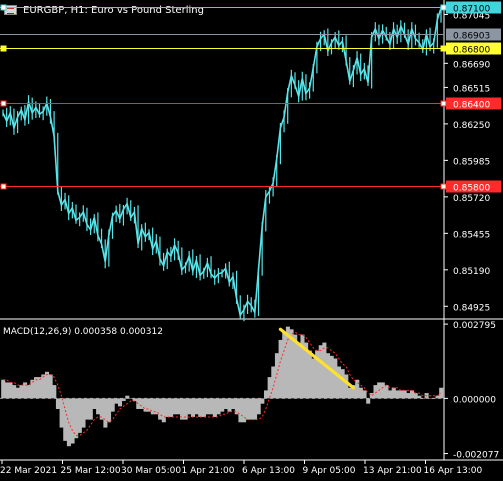  Describe the element at coordinates (471, 235) in the screenshot. I see `price-tick-label: 0.85455` at that location.